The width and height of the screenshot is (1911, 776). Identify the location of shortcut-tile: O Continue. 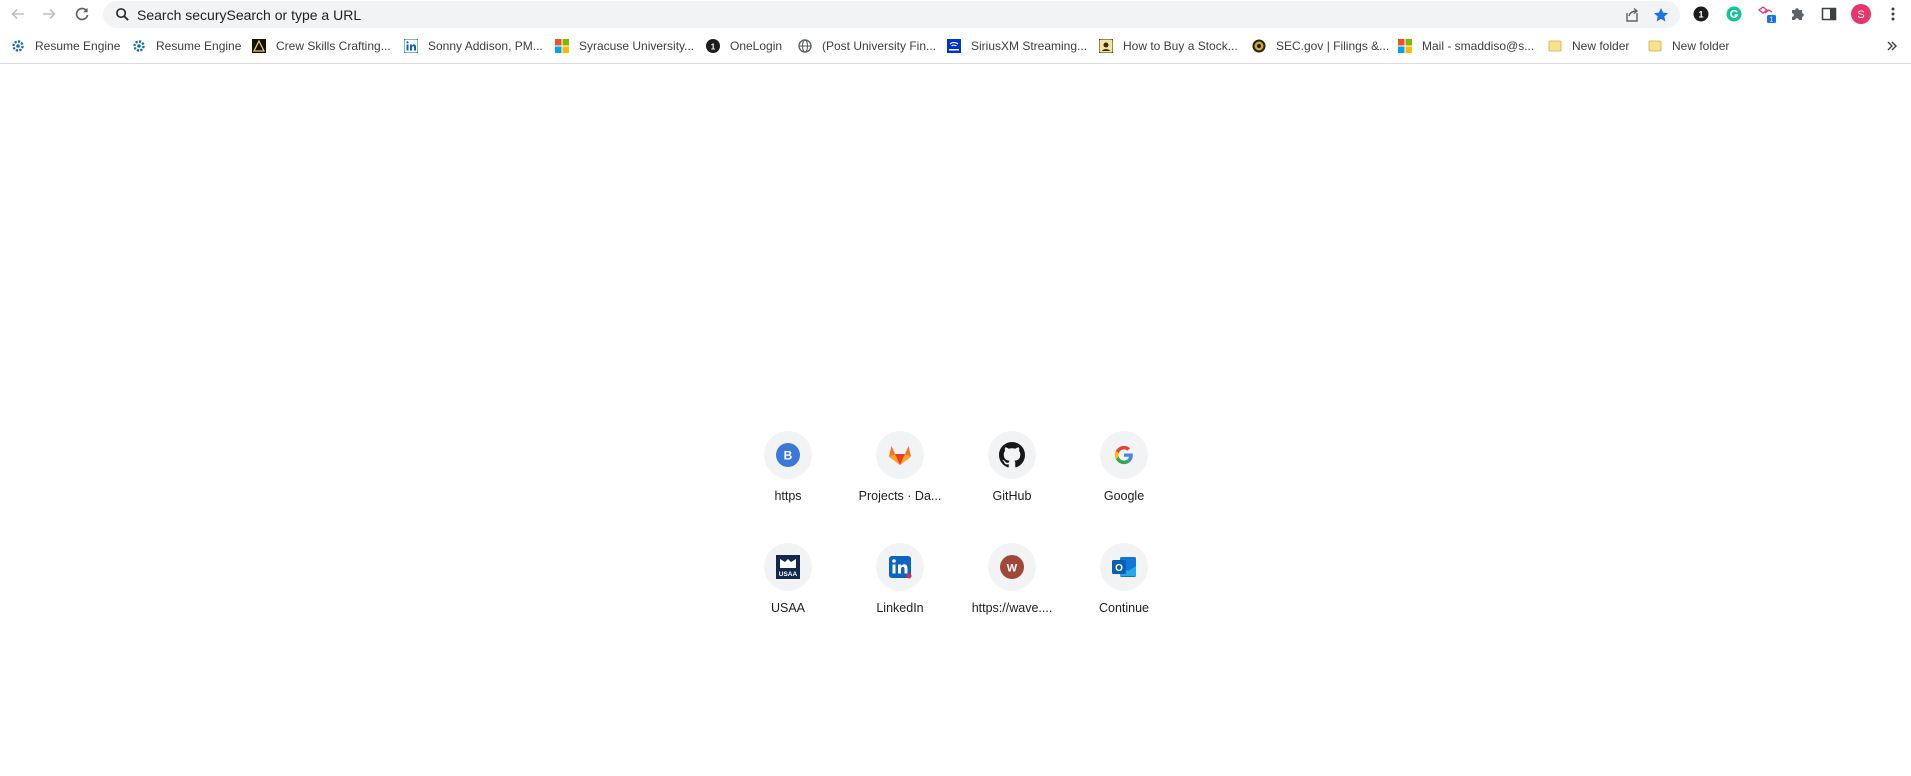
(1124, 599).